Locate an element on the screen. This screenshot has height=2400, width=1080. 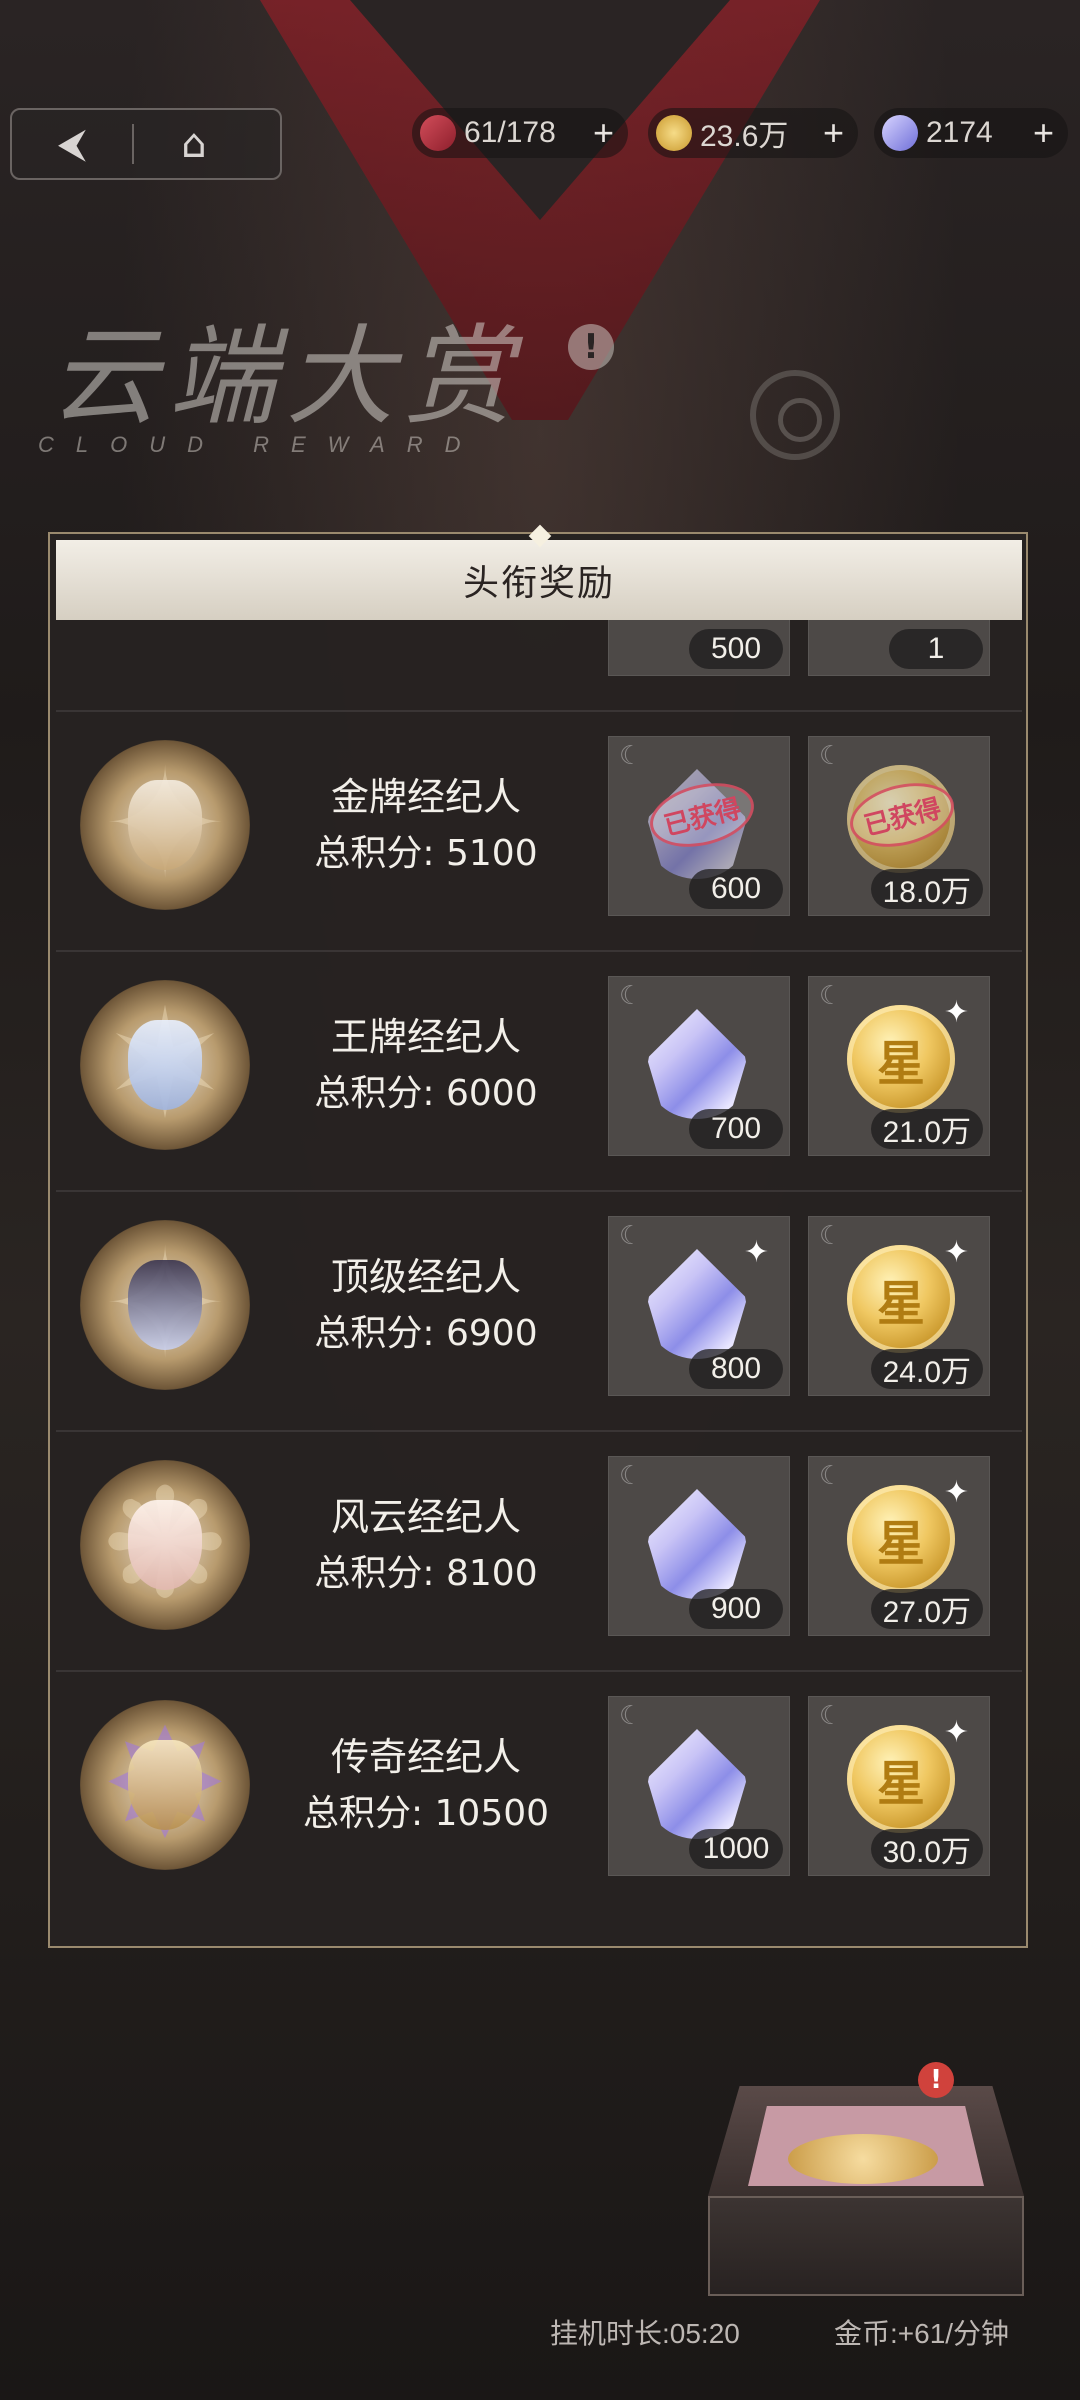
rank-name: 传奇经纪人 is located at coordinates (425, 1757).